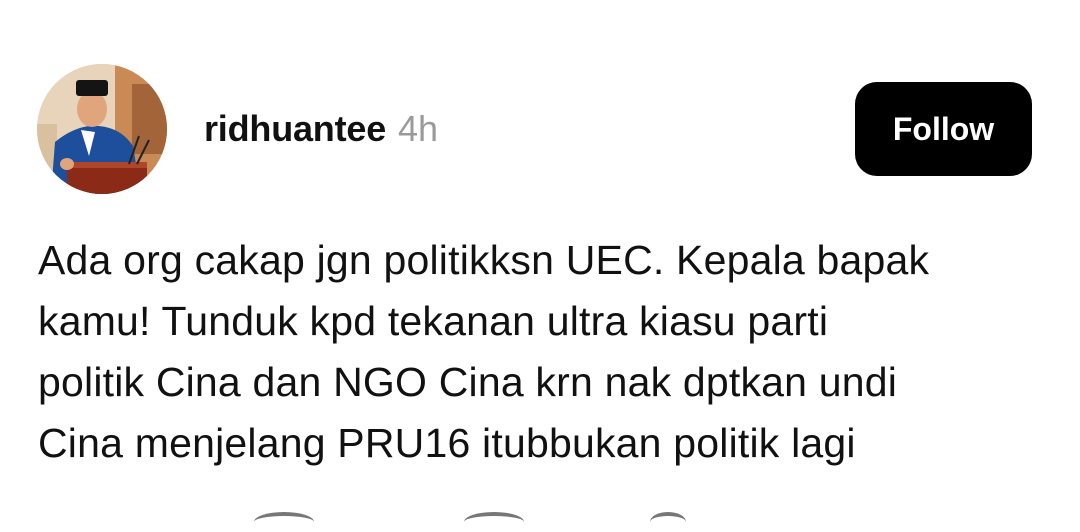  What do you see at coordinates (943, 129) in the screenshot?
I see `follow-button: Follow` at bounding box center [943, 129].